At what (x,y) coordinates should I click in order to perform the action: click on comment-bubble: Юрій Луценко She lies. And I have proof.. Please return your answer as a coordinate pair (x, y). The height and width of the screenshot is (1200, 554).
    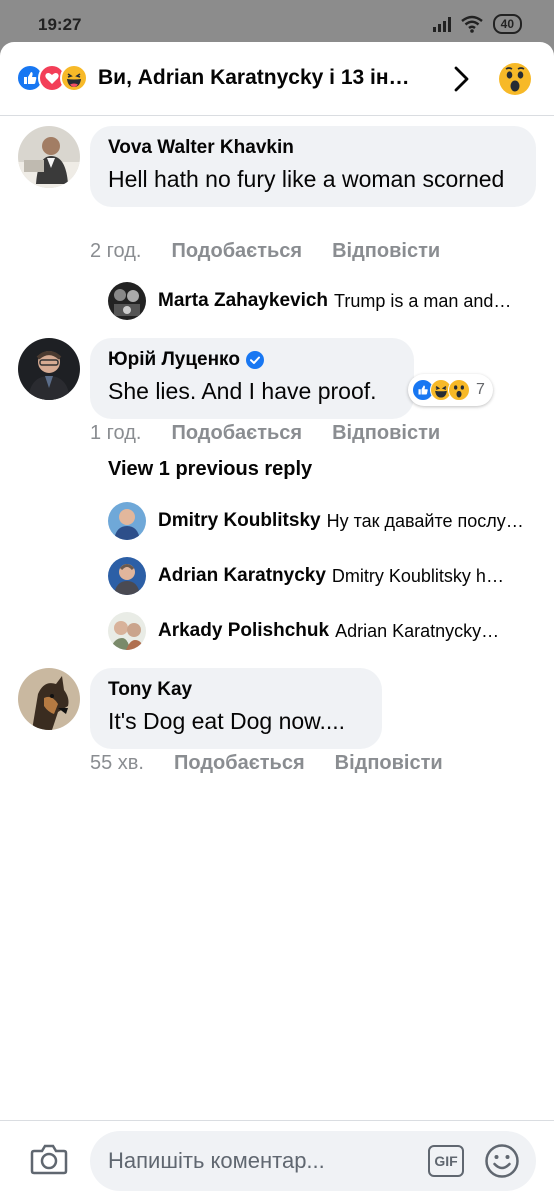
    Looking at the image, I should click on (252, 378).